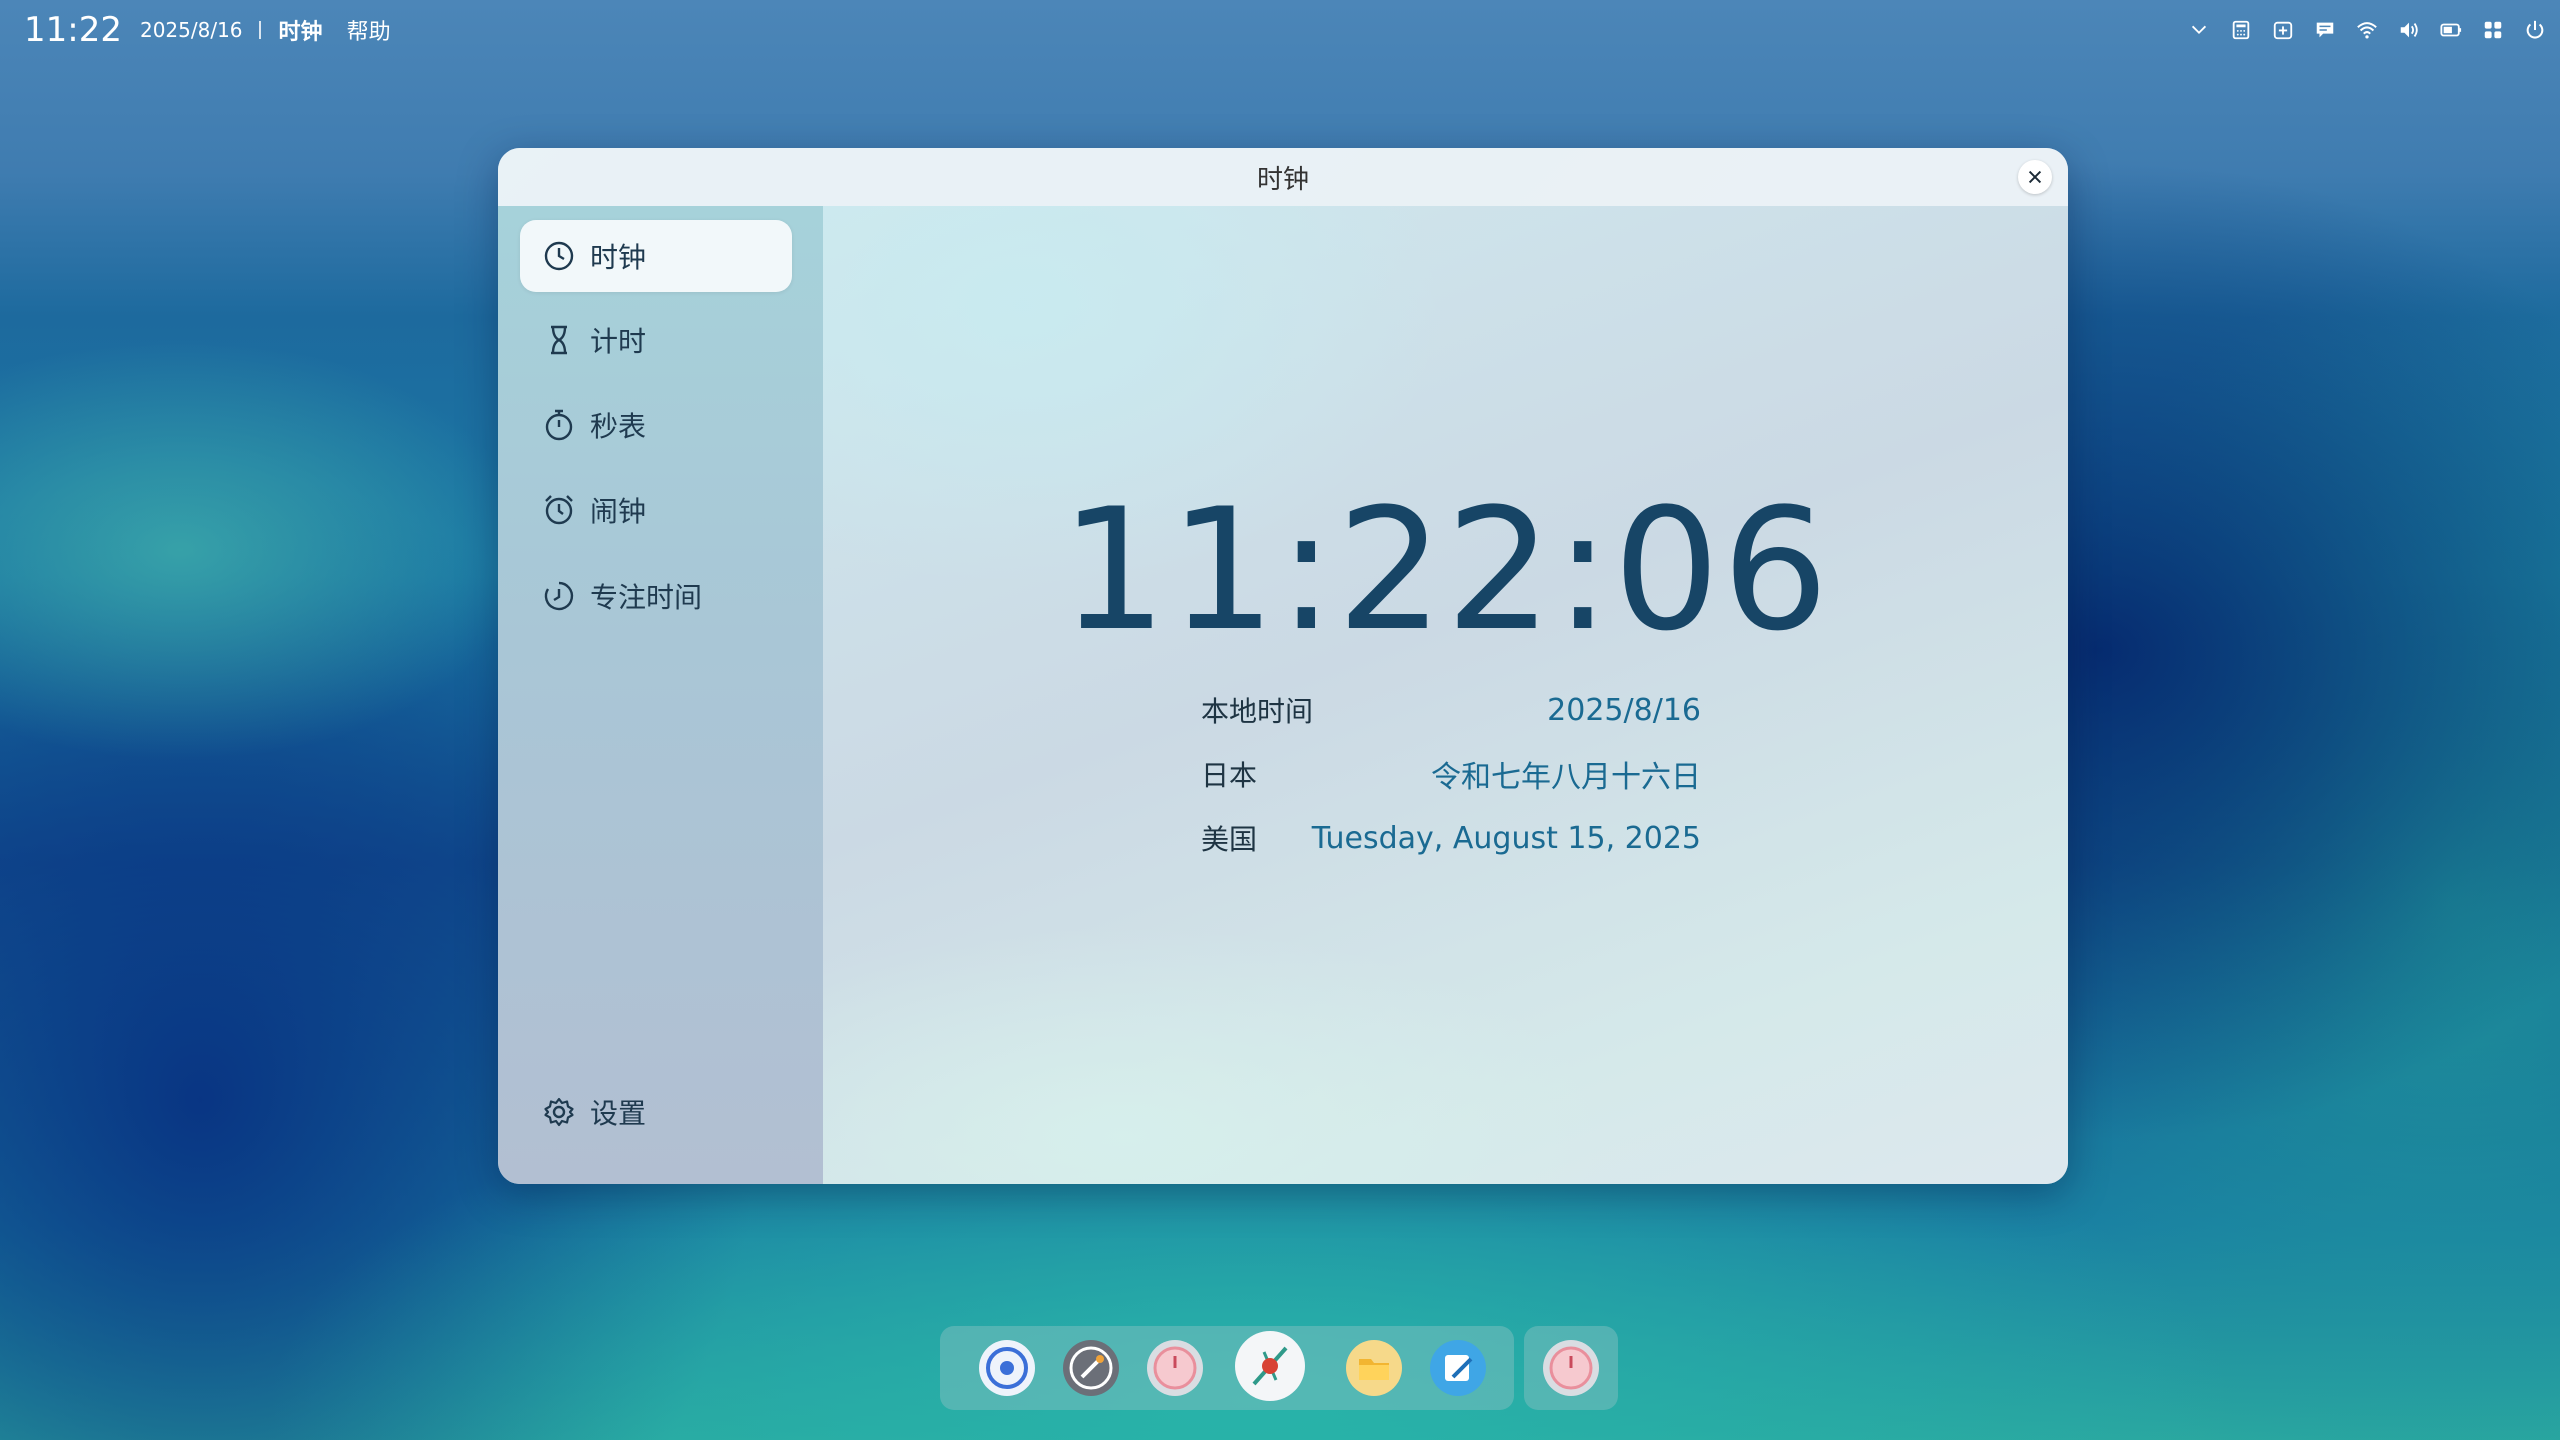 The width and height of the screenshot is (2560, 1440). I want to click on sidebar-item-label: 秒表, so click(618, 426).